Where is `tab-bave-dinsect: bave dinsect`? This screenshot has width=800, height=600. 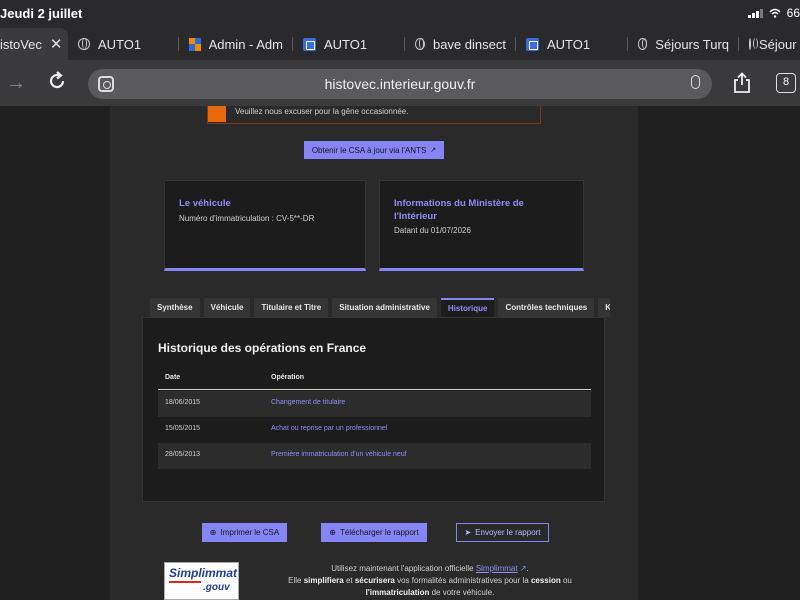 tab-bave-dinsect: bave dinsect is located at coordinates (460, 44).